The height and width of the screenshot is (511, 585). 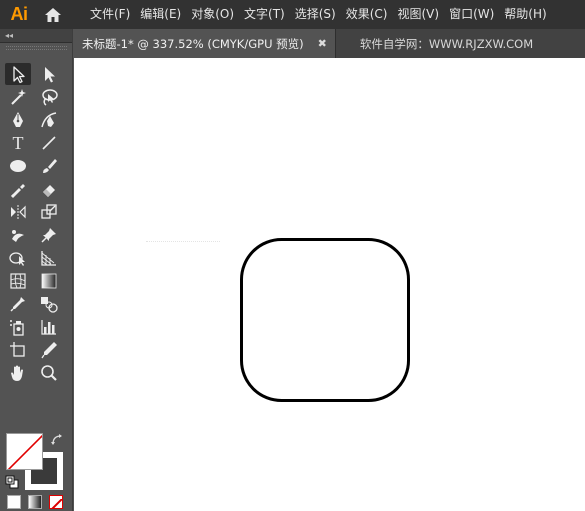 What do you see at coordinates (49, 304) in the screenshot?
I see `blend-tool-icon` at bounding box center [49, 304].